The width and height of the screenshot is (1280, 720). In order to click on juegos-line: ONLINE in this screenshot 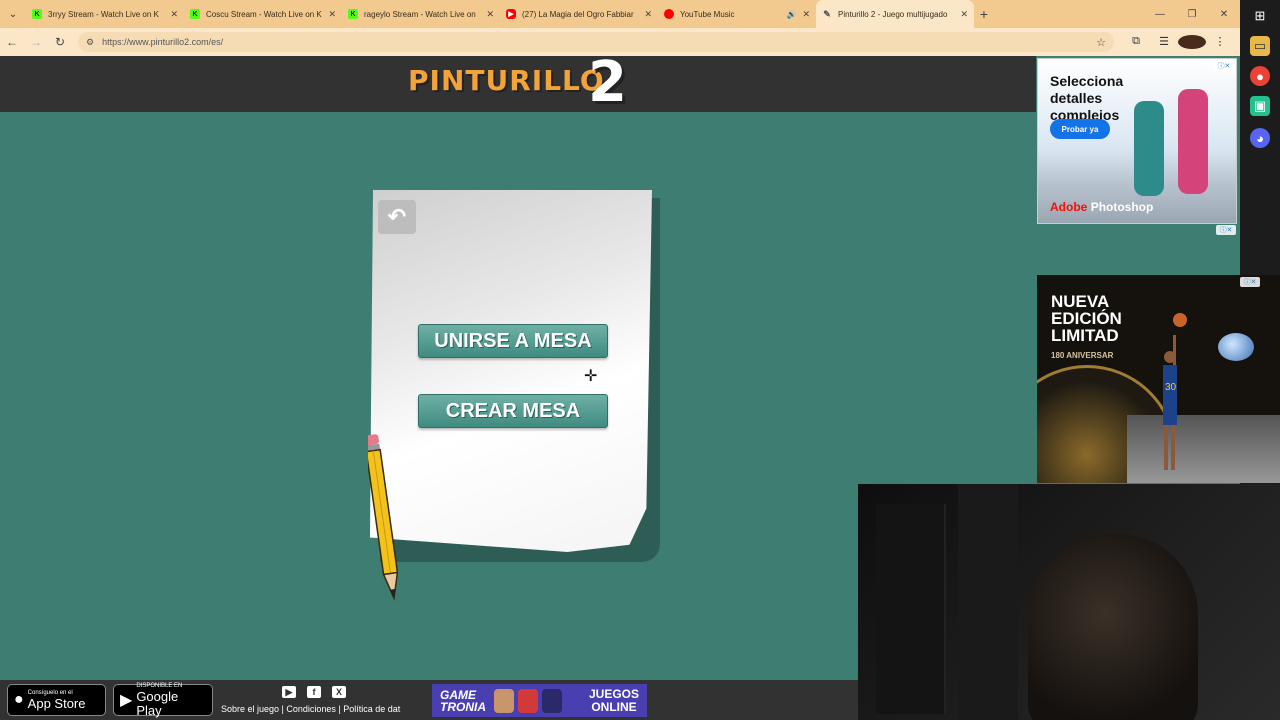, I will do `click(614, 706)`.